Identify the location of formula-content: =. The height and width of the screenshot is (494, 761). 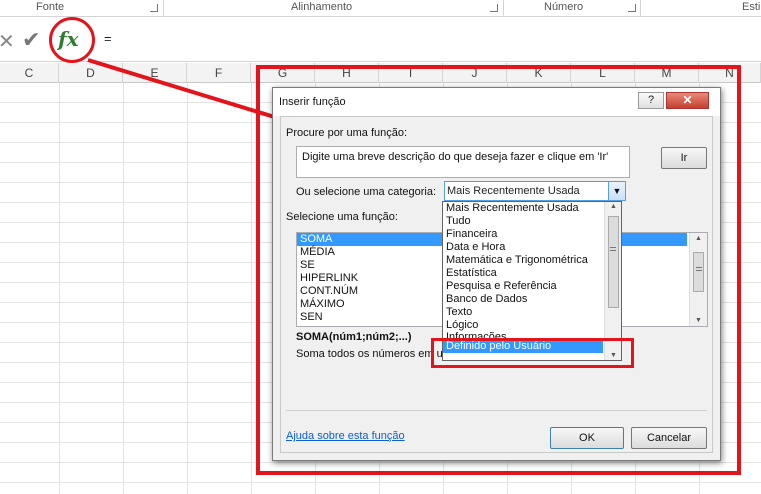
(108, 38).